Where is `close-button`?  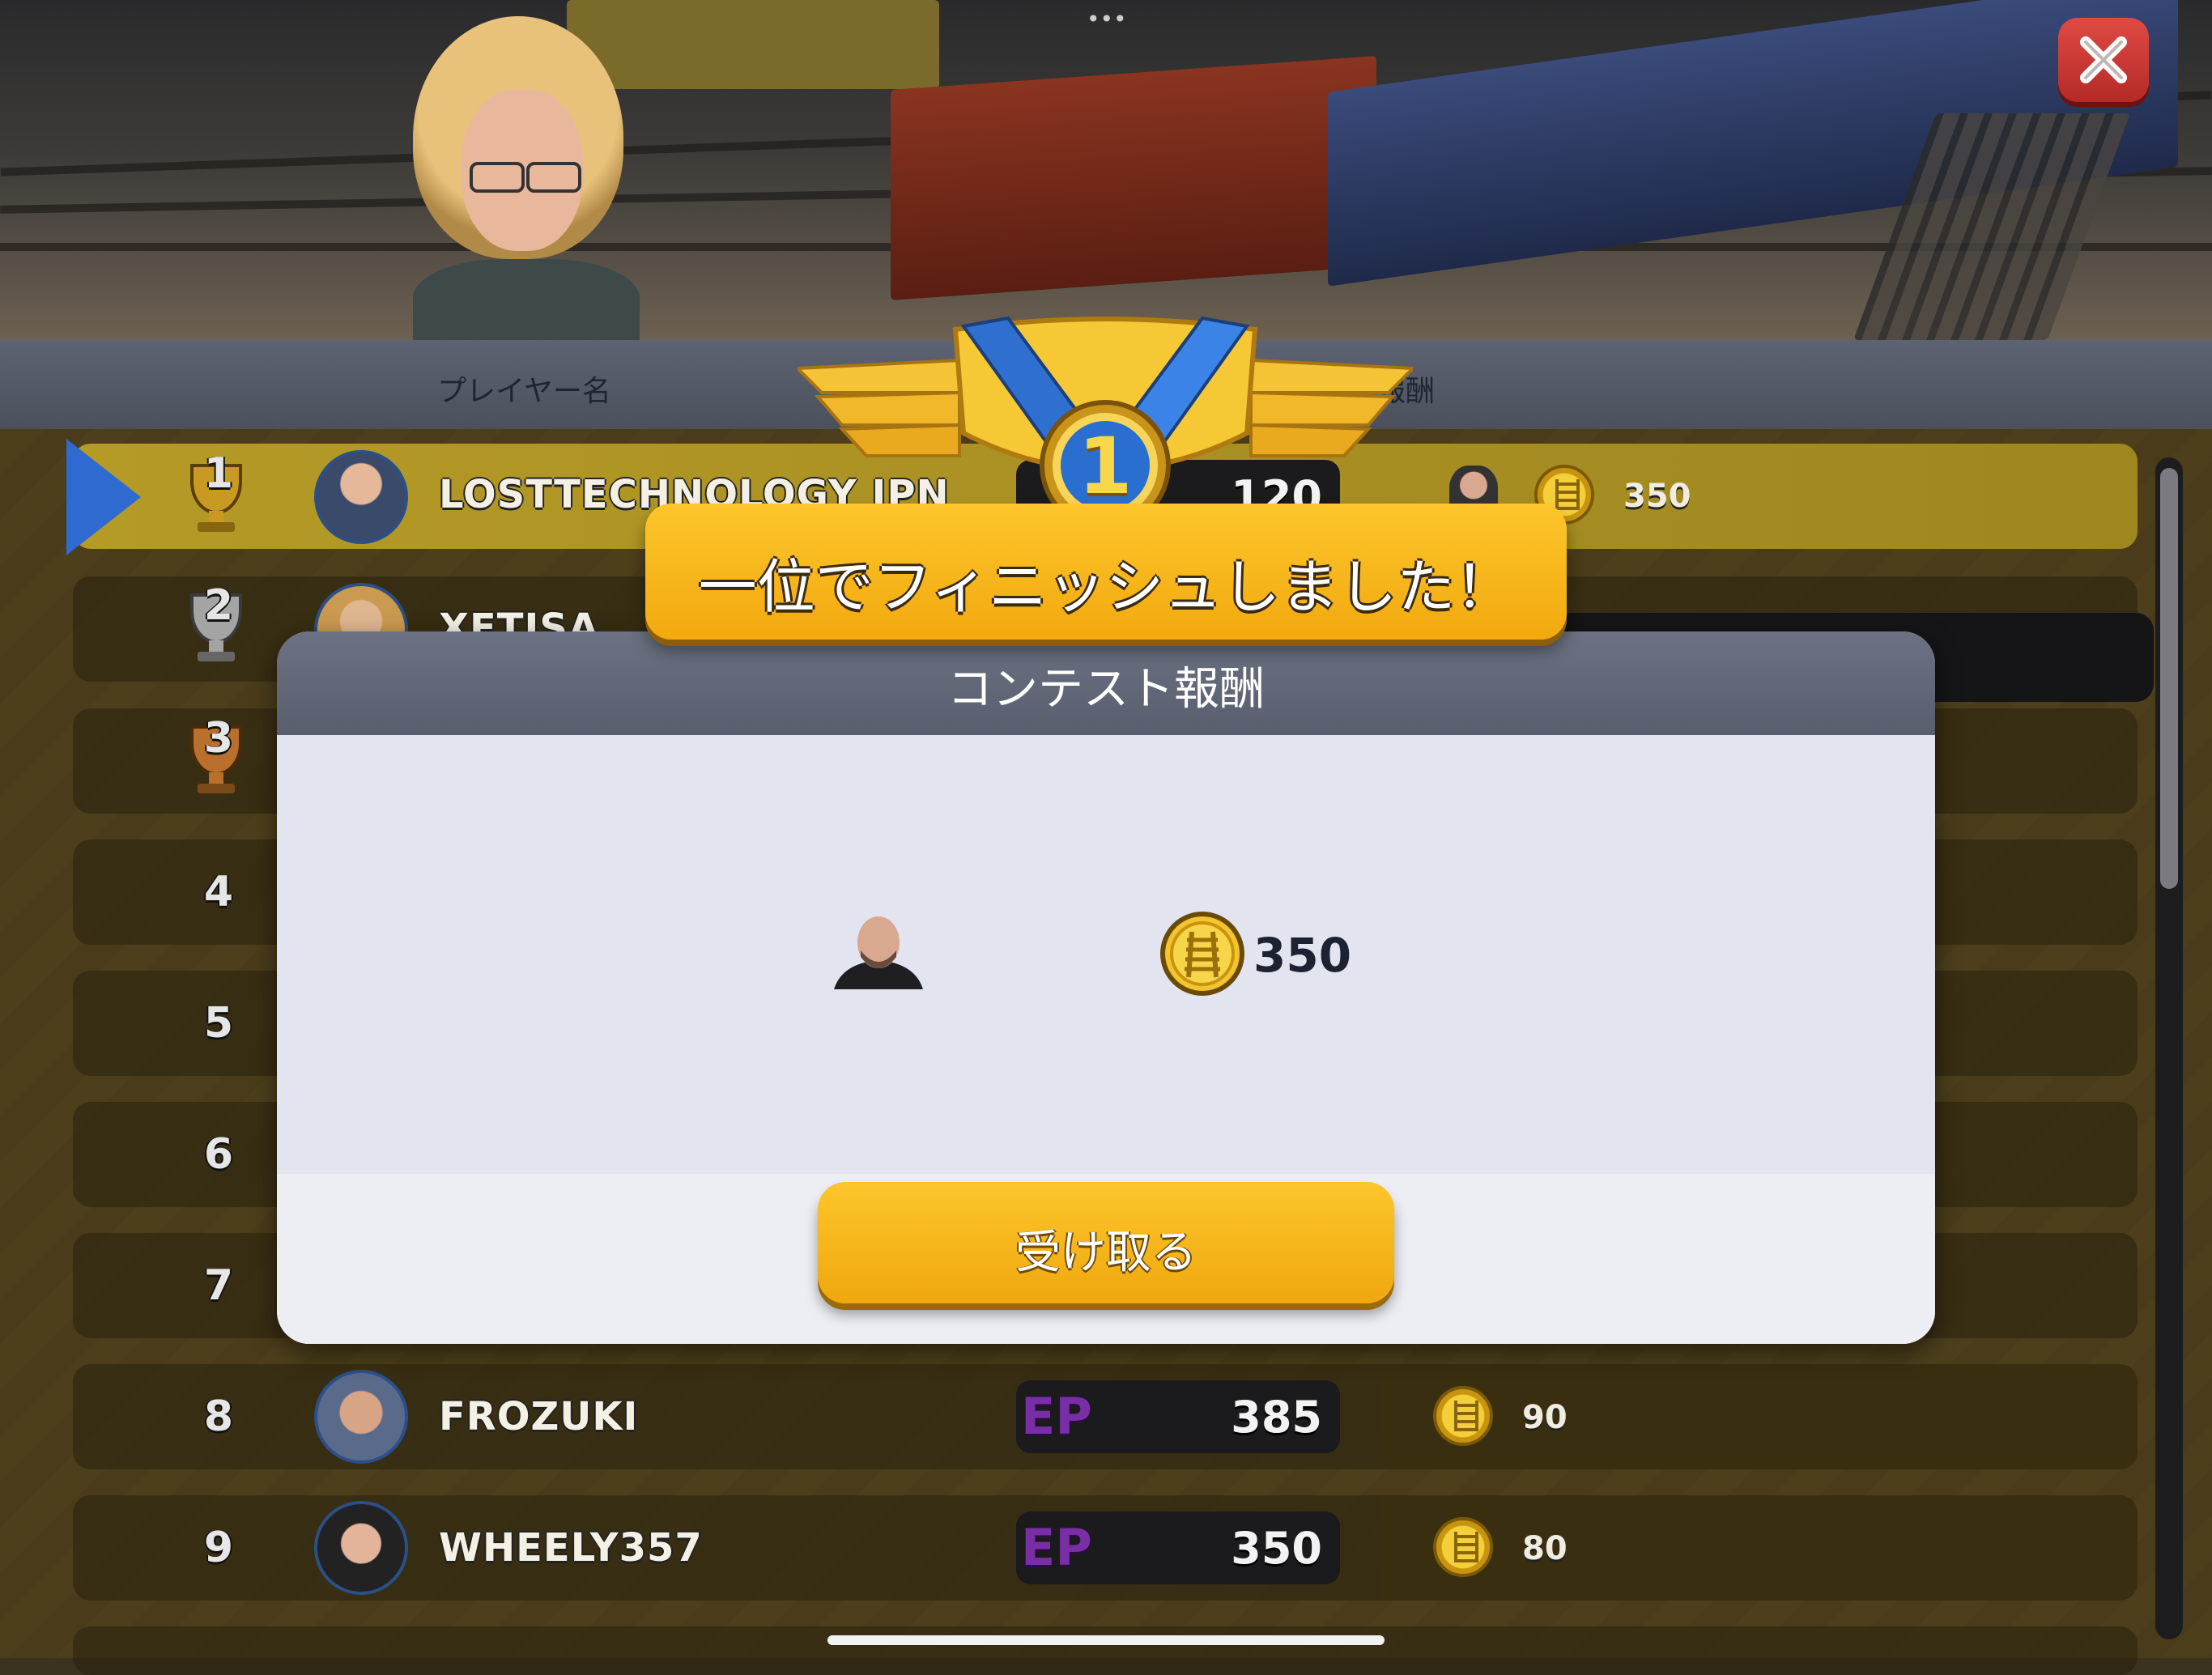
close-button is located at coordinates (2103, 60).